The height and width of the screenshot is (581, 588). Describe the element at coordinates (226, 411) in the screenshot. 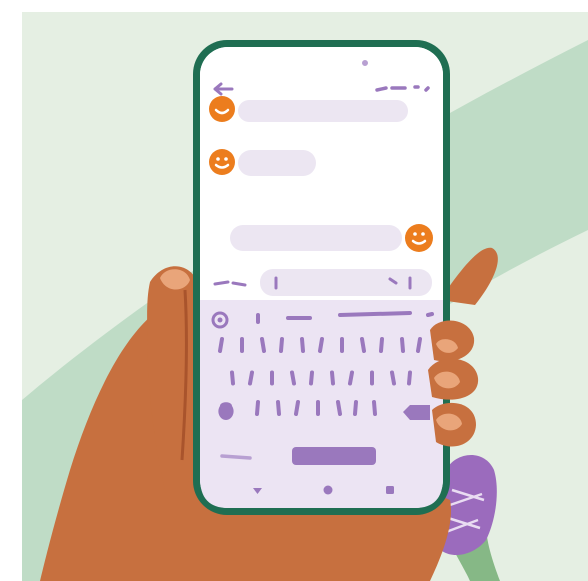

I see `shift-icon` at that location.